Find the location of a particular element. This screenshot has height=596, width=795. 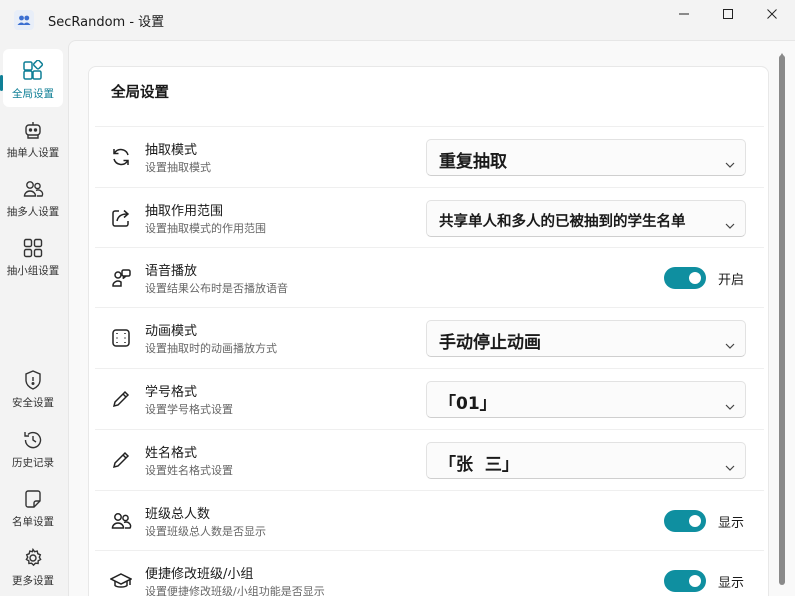

minimize-icon is located at coordinates (684, 14).